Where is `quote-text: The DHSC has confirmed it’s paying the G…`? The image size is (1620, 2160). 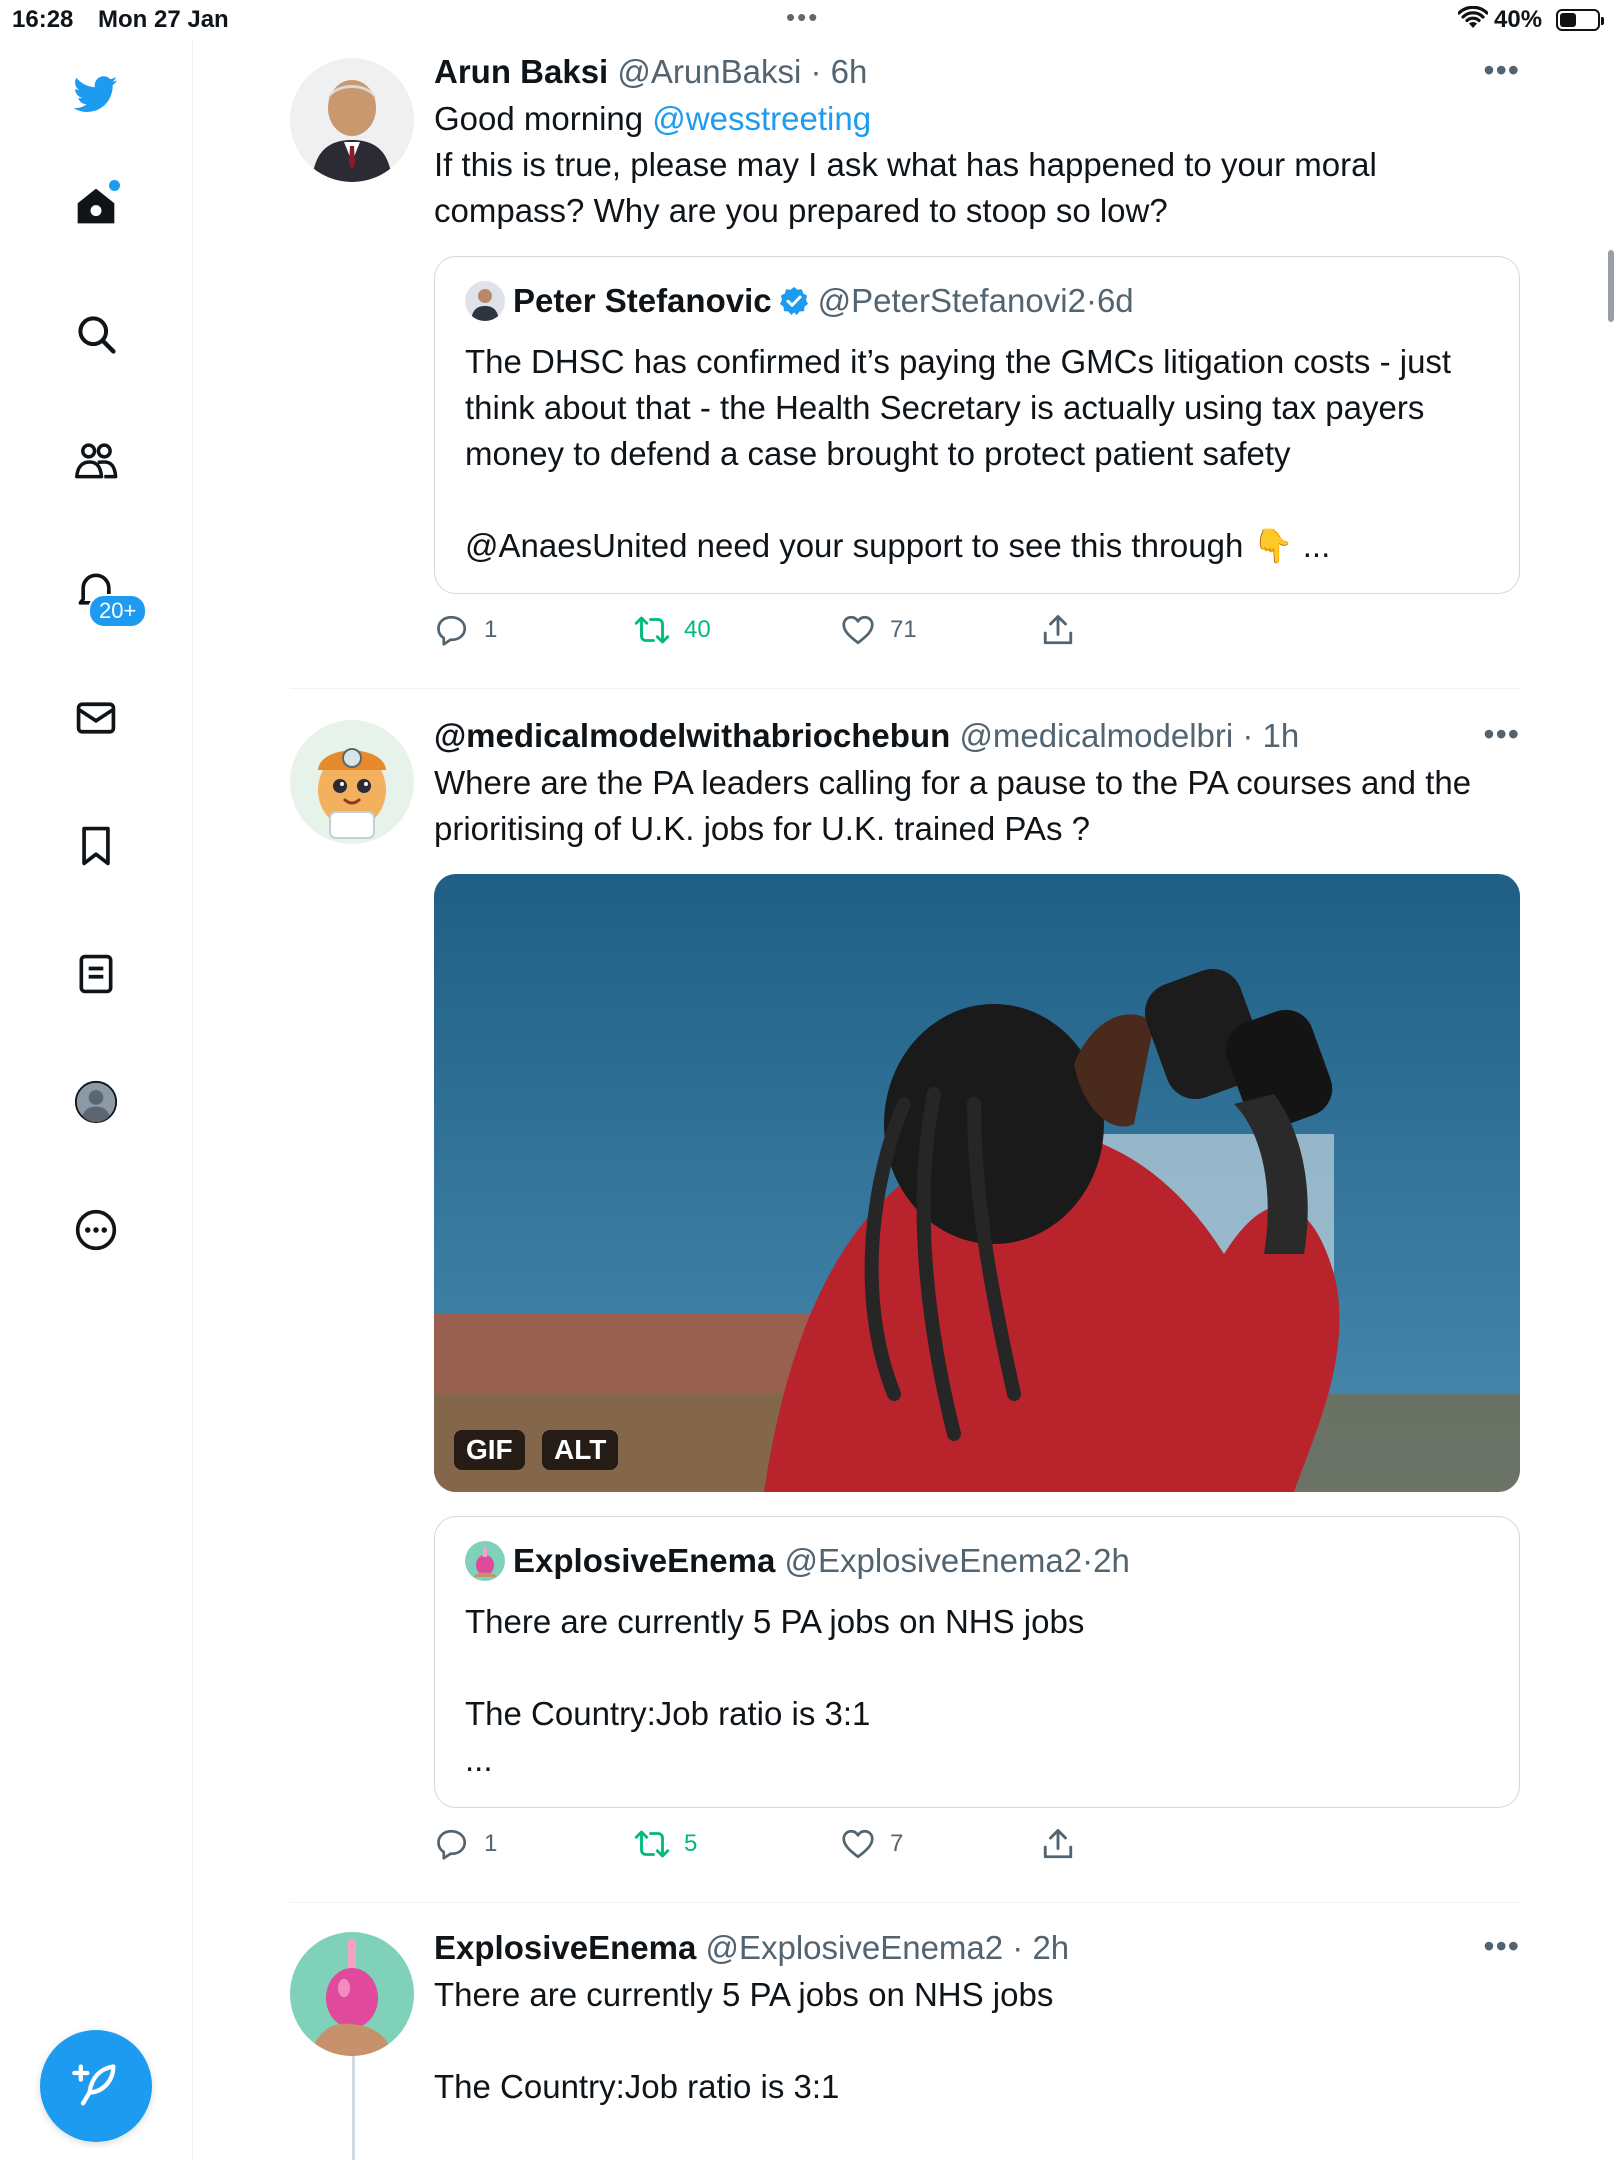
quote-text: The DHSC has confirmed it’s paying the G… is located at coordinates (958, 407).